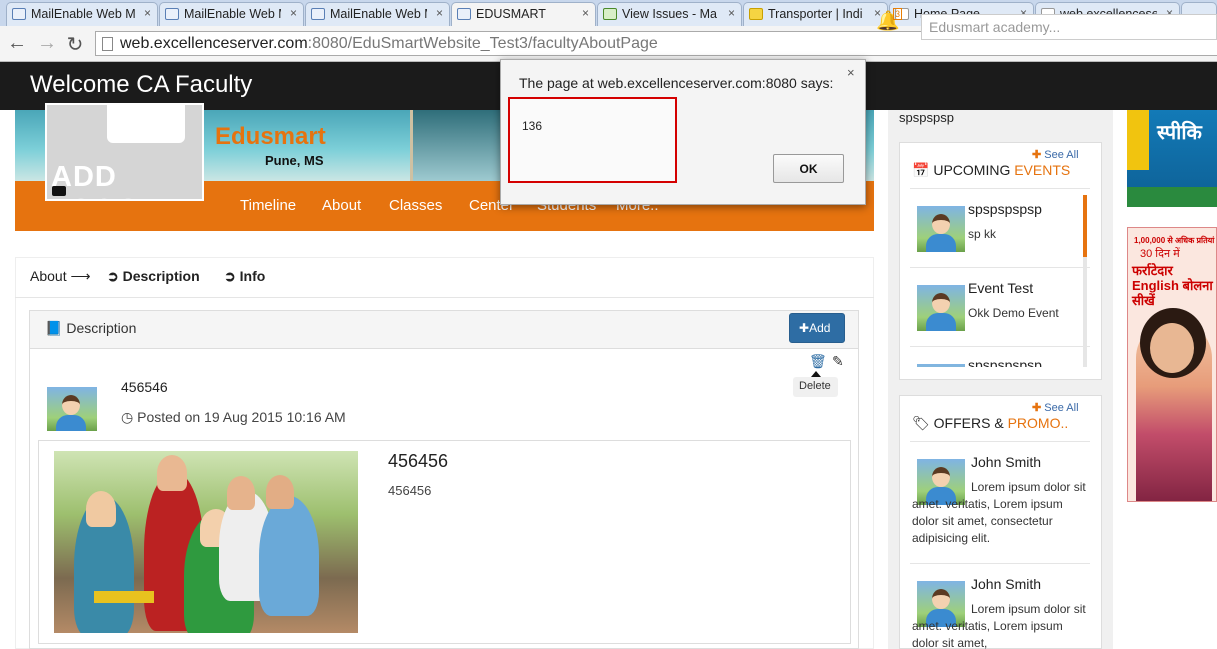 The image size is (1217, 649). What do you see at coordinates (75, 44) in the screenshot?
I see `reload-icon: ↻` at bounding box center [75, 44].